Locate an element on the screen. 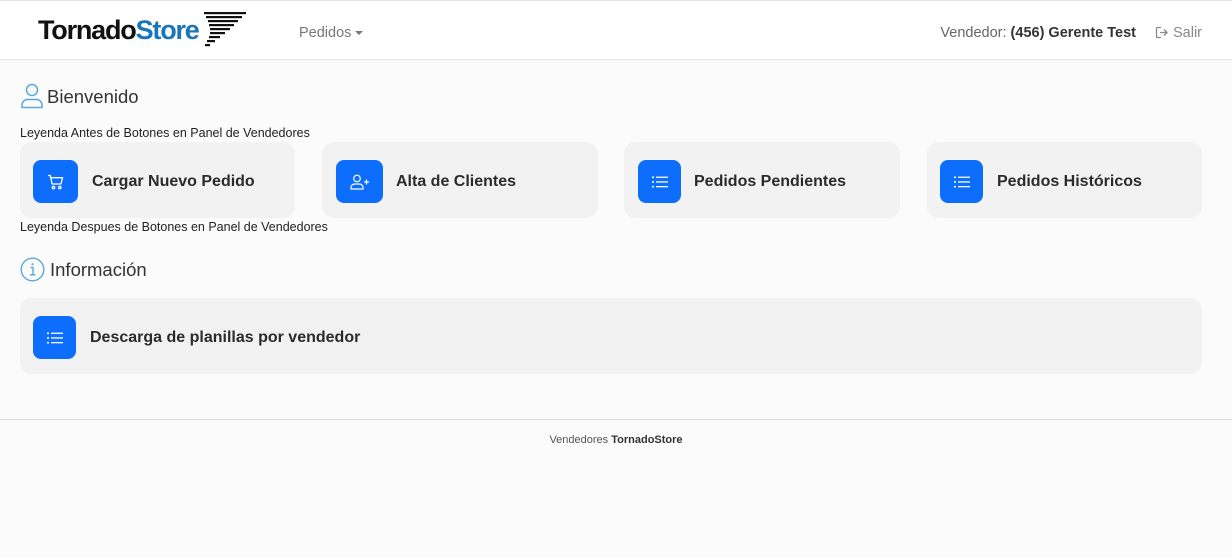 This screenshot has width=1232, height=558. info-icon is located at coordinates (32, 269).